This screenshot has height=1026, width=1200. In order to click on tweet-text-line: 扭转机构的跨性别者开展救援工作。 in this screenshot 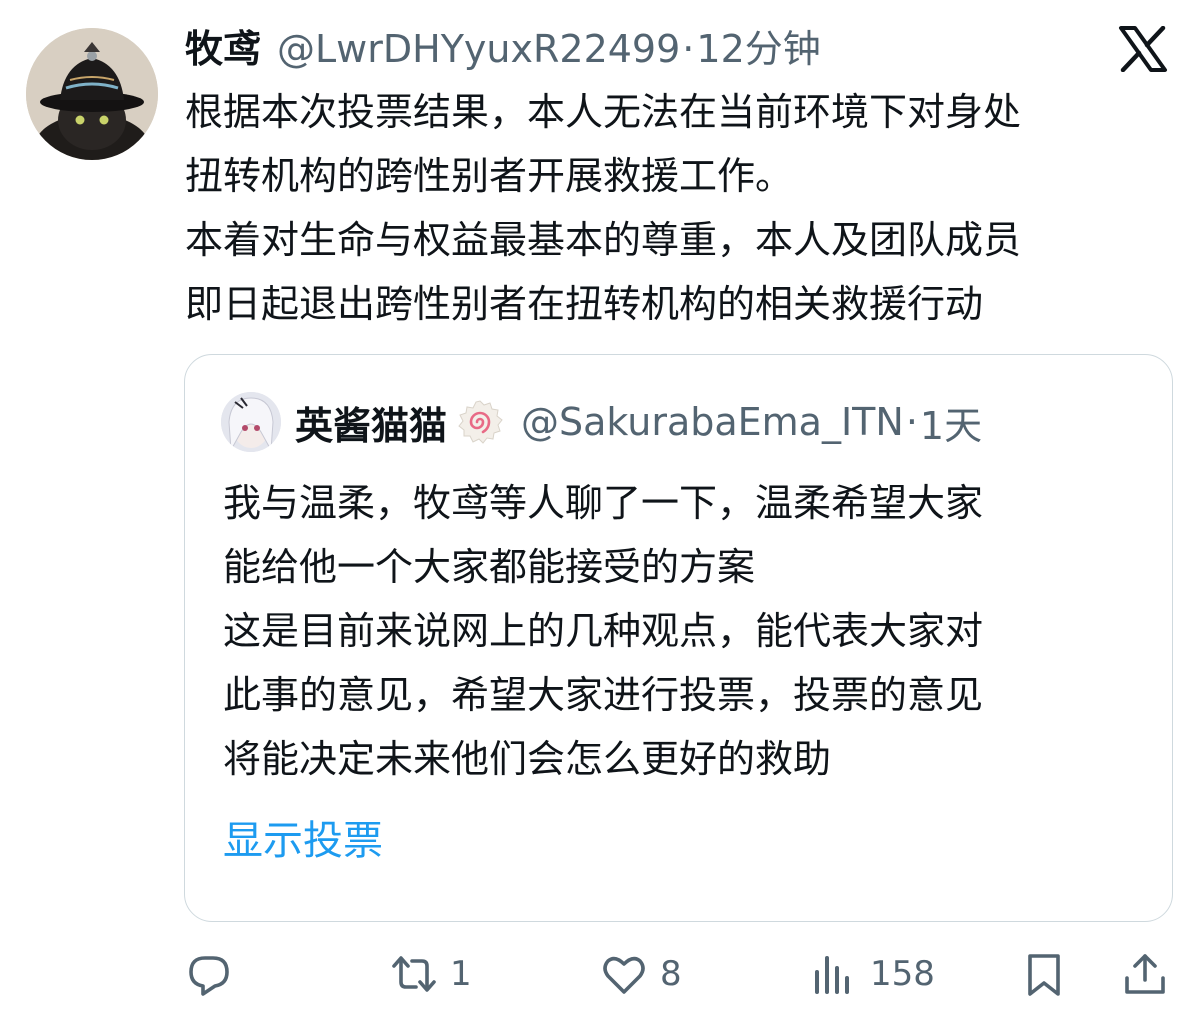, I will do `click(489, 176)`.